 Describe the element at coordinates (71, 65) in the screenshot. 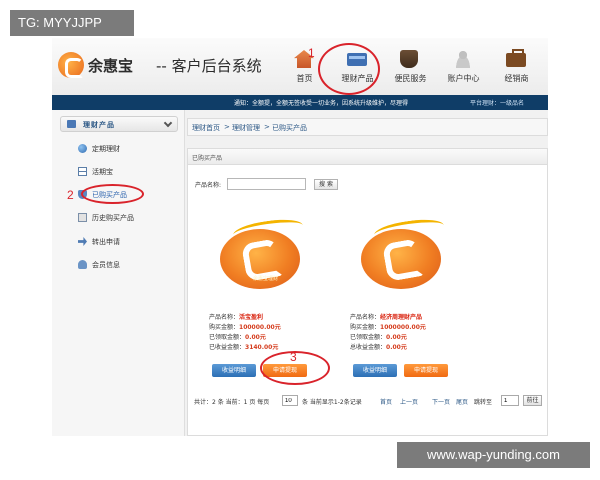

I see `brand-logo-icon` at that location.